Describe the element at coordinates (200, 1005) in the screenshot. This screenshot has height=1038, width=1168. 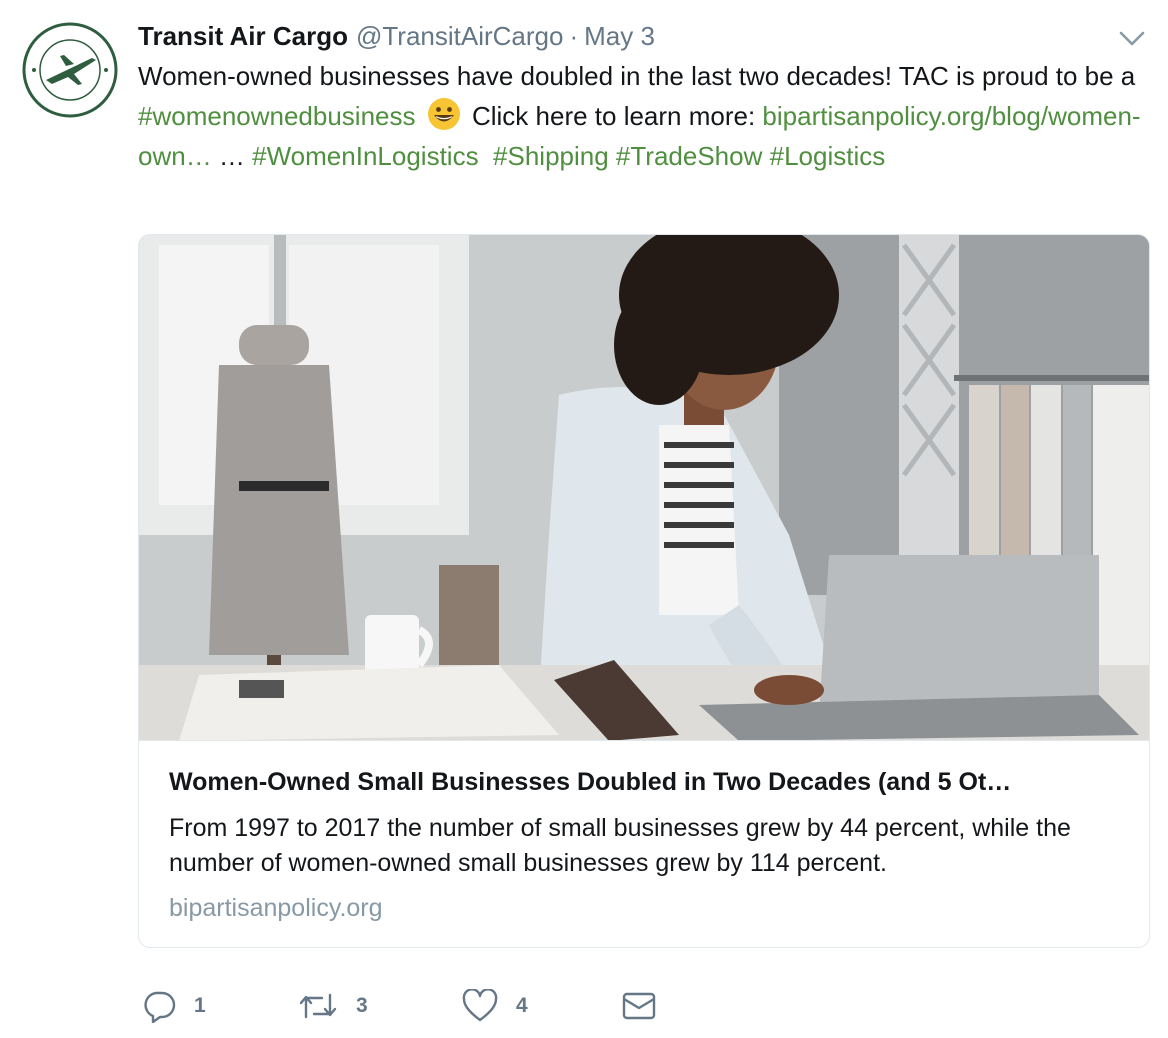
I see `reply-count: 1` at that location.